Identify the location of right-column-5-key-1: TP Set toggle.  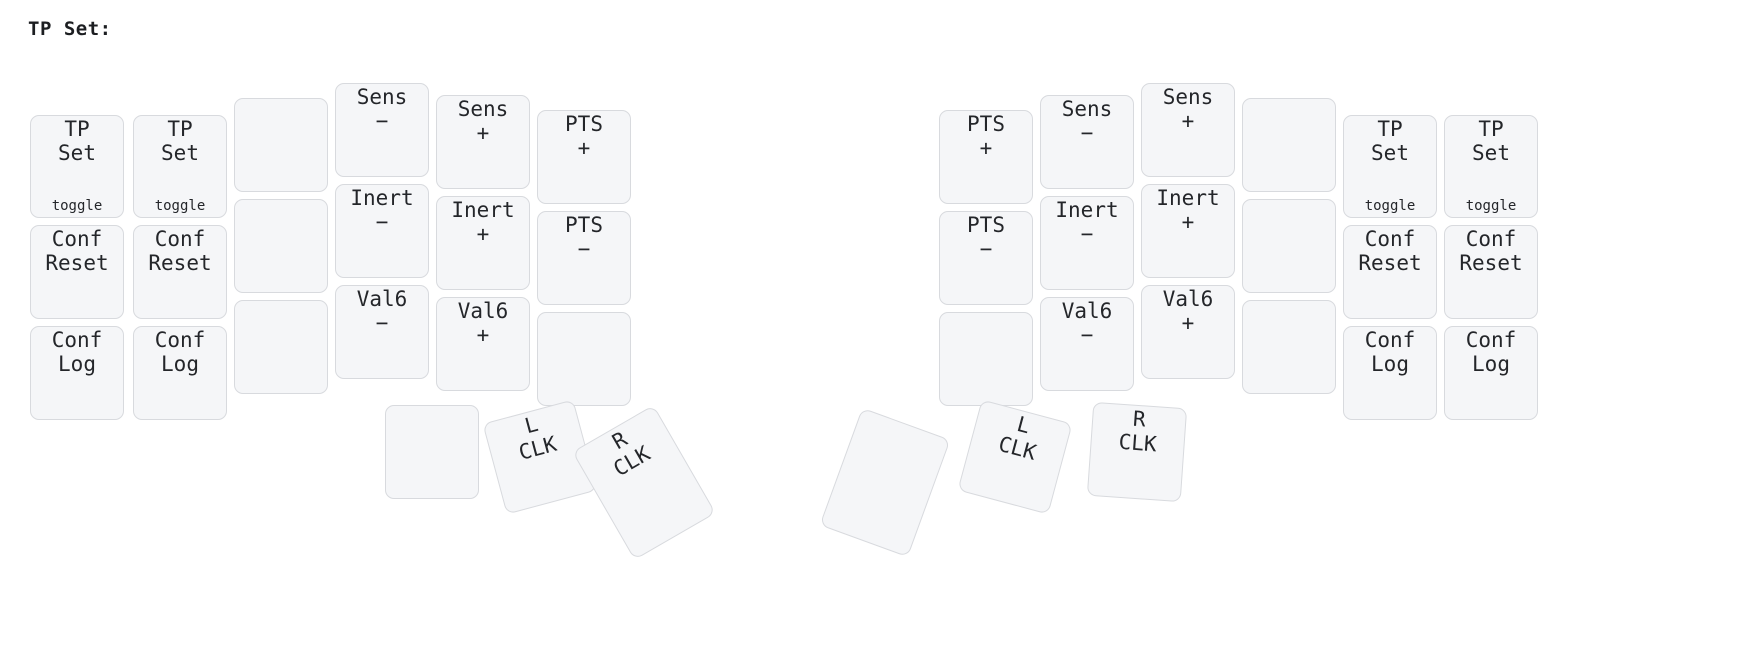
(1390, 166).